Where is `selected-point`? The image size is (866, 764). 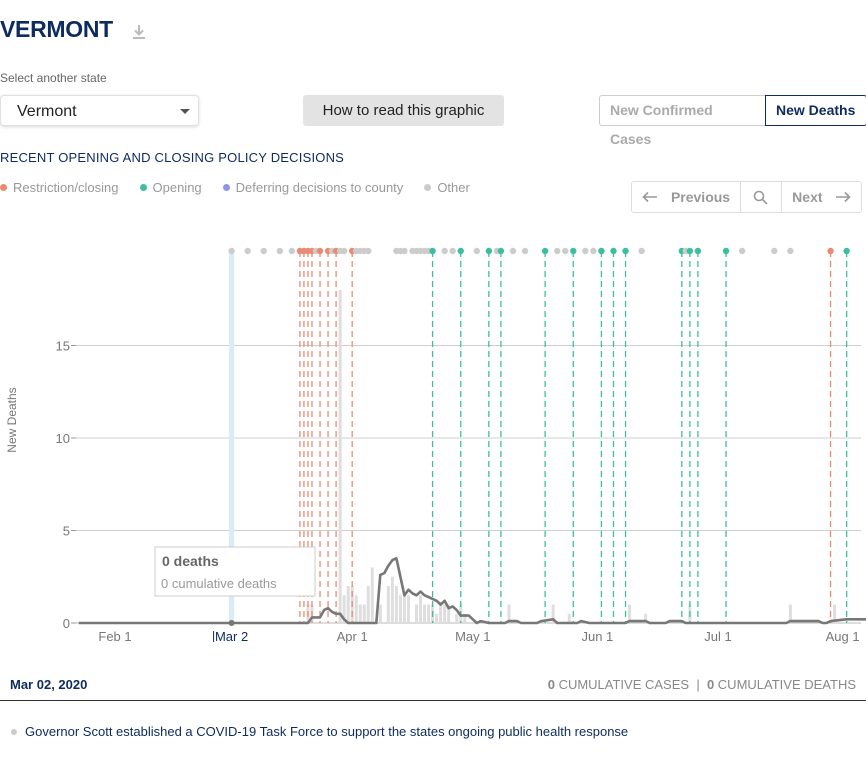
selected-point is located at coordinates (231, 623).